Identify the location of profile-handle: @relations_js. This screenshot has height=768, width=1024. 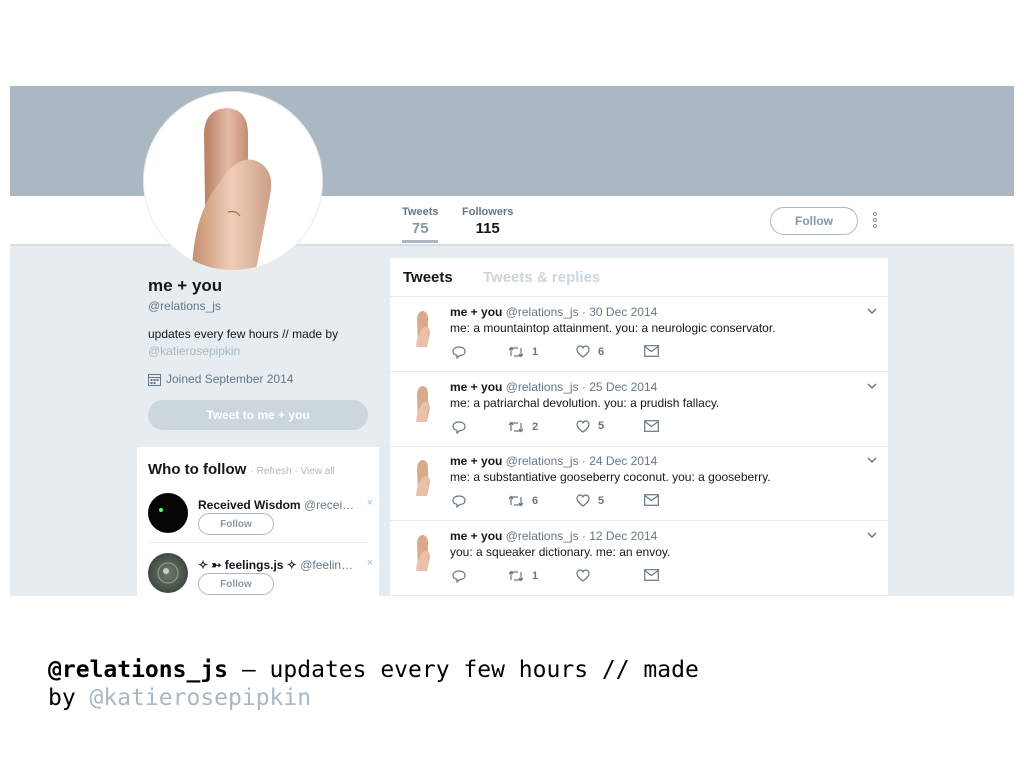
(263, 306).